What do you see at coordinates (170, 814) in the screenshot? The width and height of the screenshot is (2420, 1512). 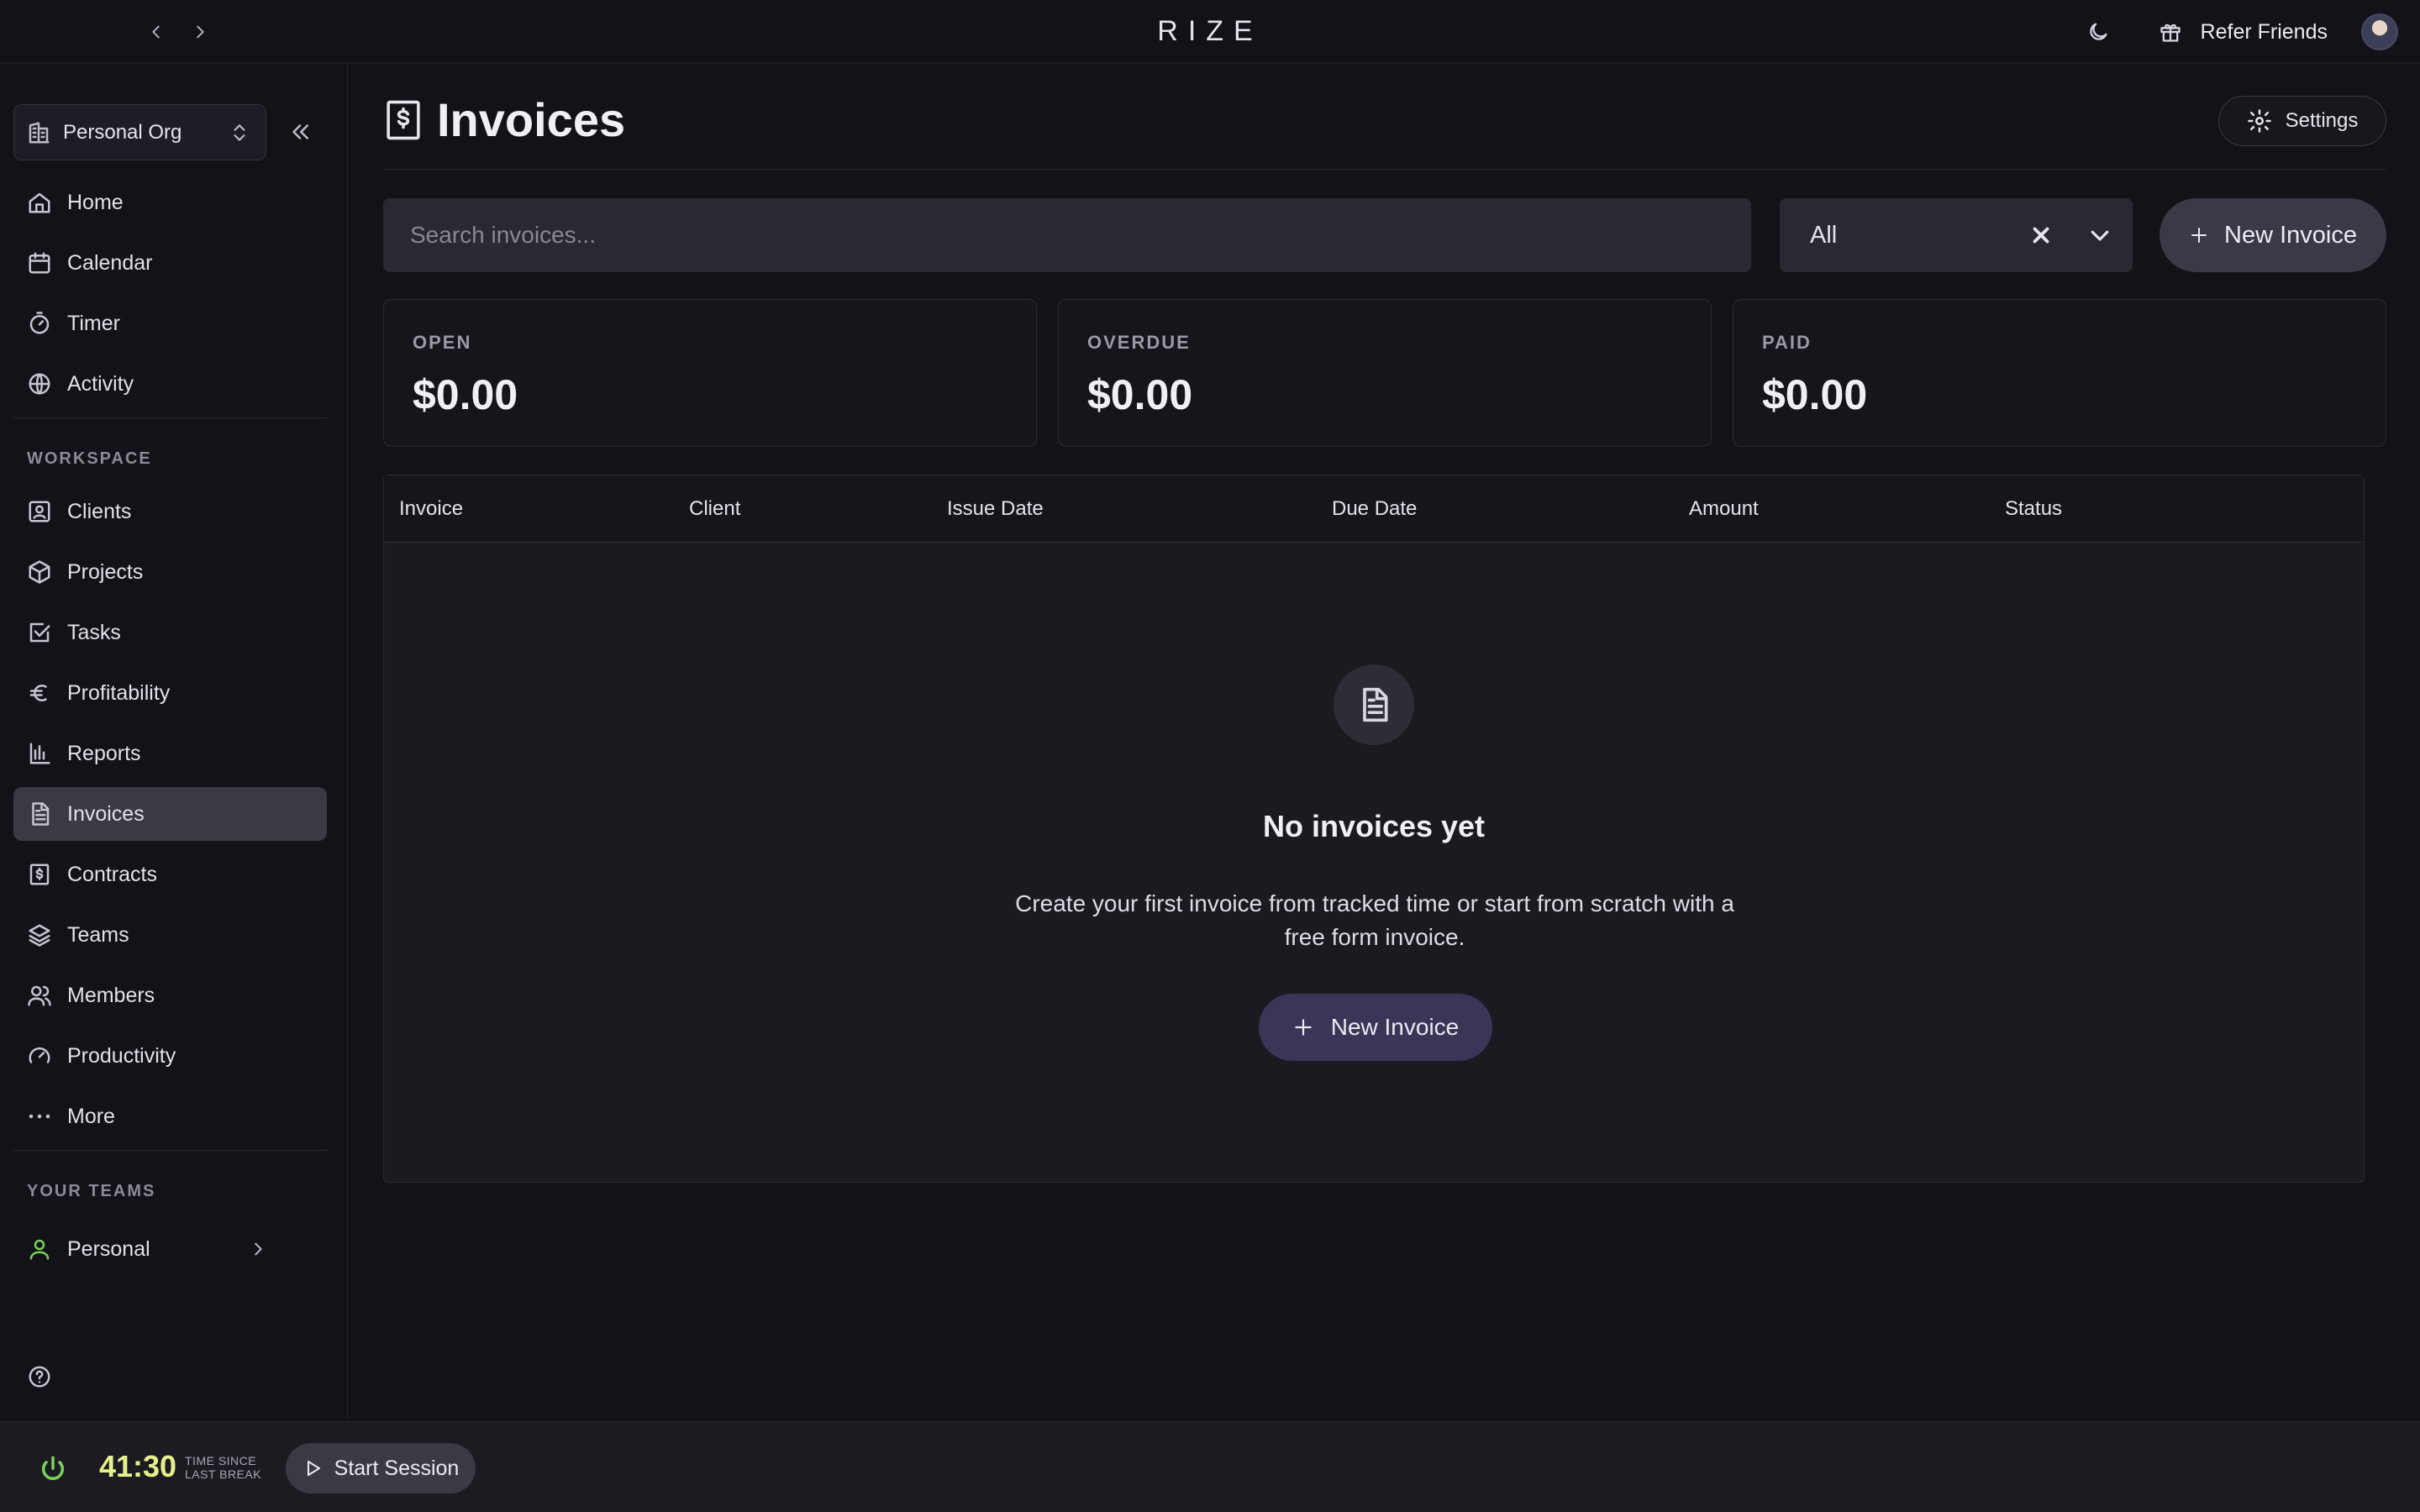 I see `sidebar-item-invoices: Invoices` at bounding box center [170, 814].